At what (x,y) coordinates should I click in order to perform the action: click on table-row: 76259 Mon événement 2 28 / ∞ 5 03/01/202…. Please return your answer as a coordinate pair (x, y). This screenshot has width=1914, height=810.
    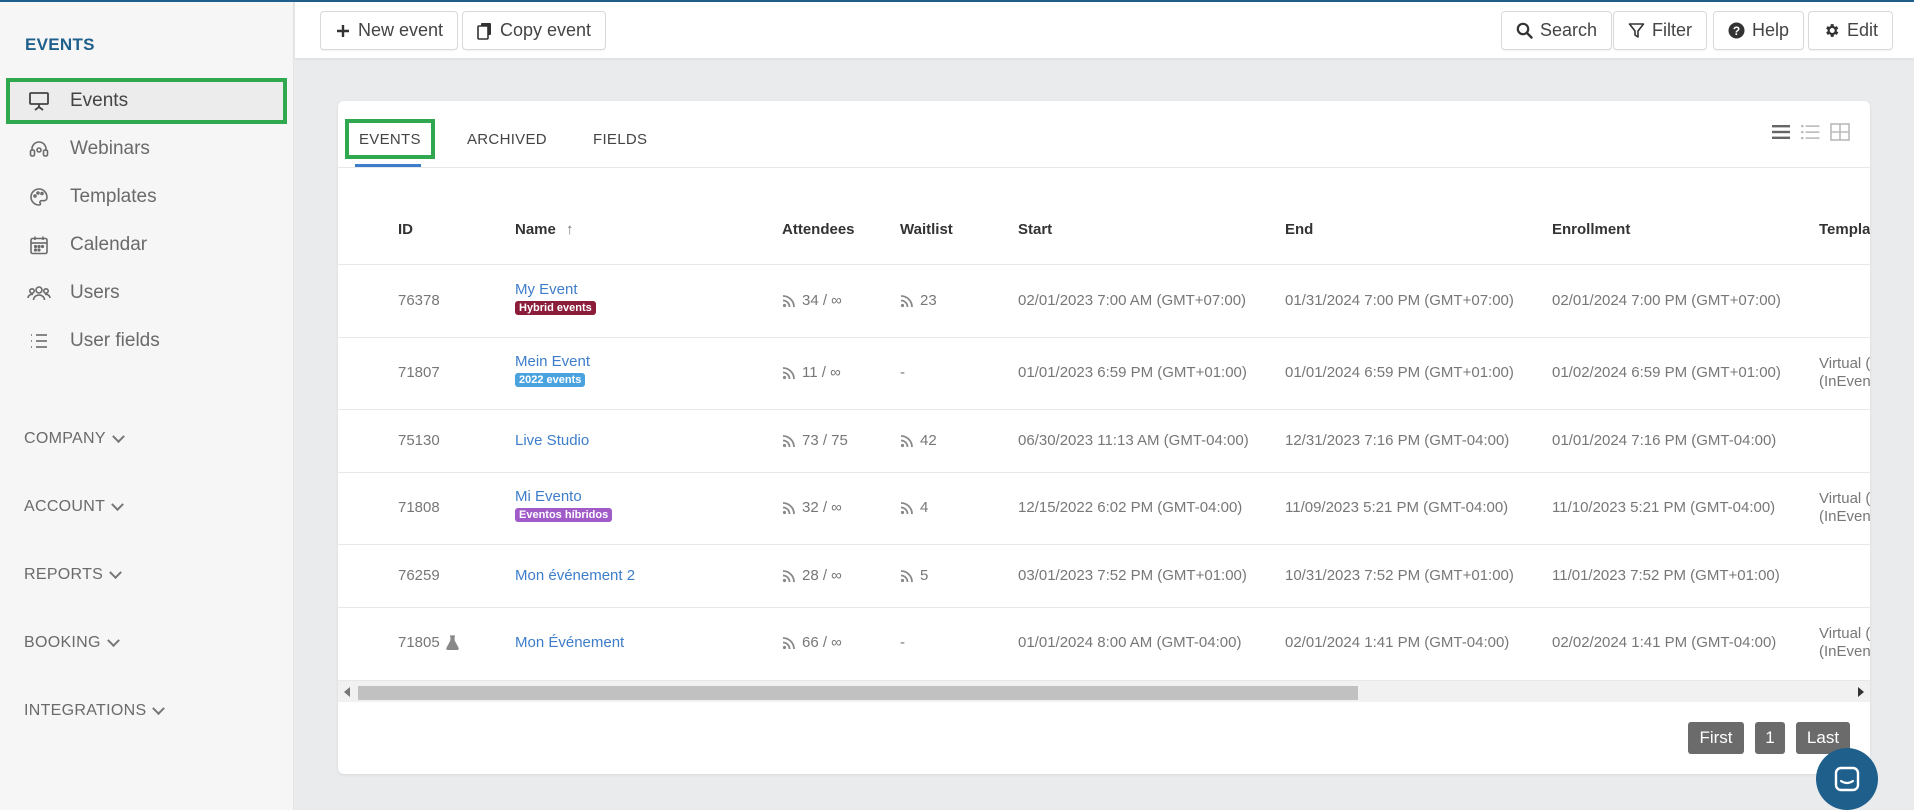
    Looking at the image, I should click on (1104, 576).